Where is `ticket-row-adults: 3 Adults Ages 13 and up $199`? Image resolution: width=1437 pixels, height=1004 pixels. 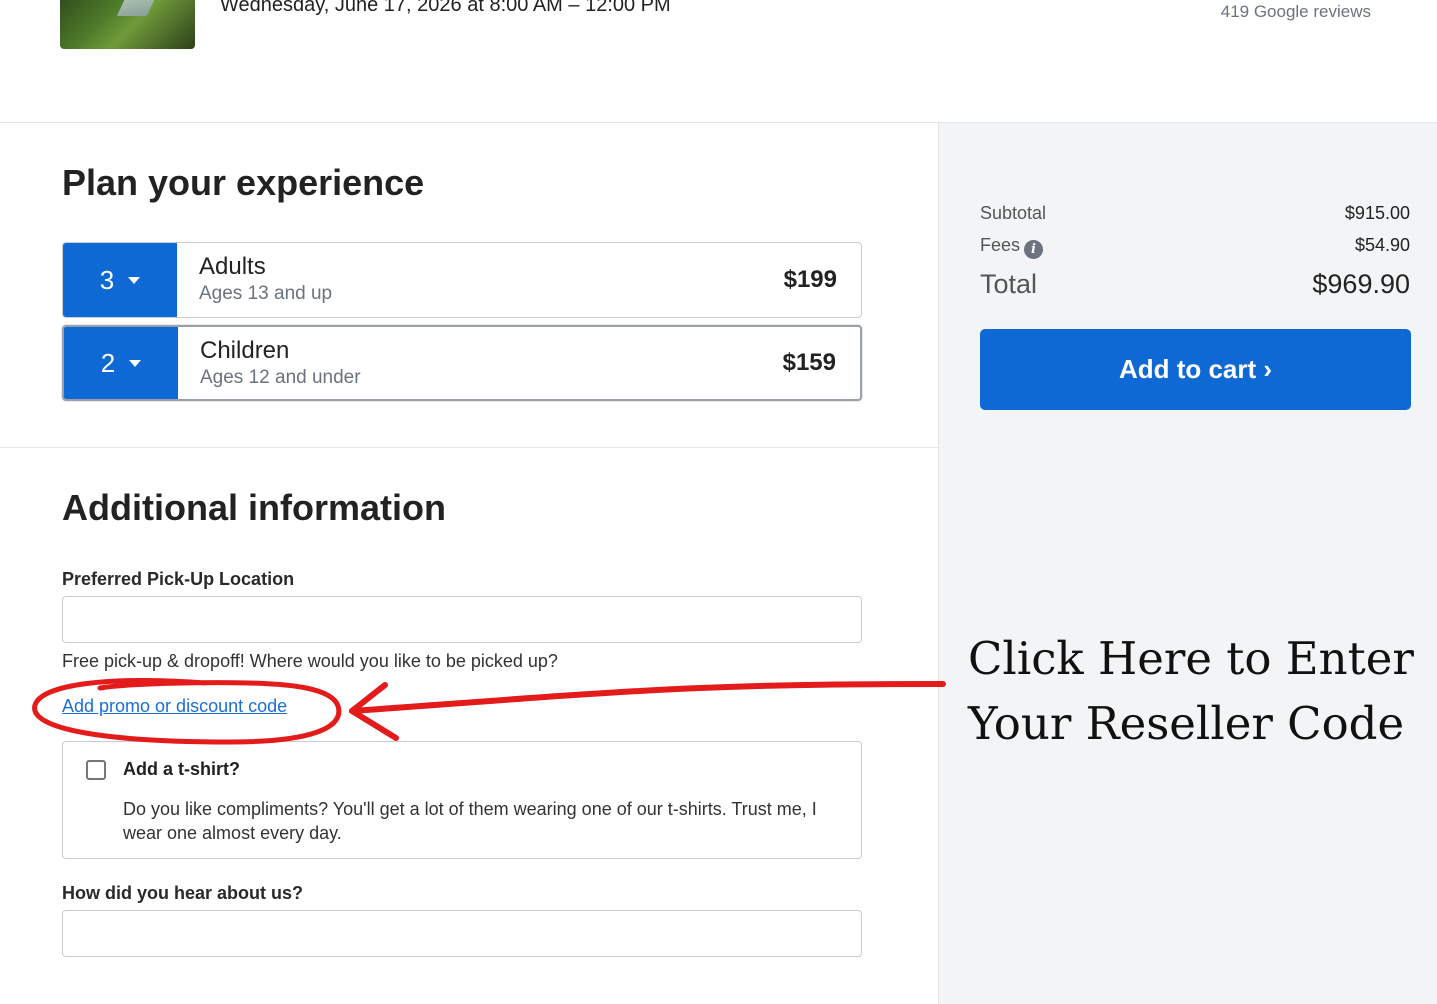
ticket-row-adults: 3 Adults Ages 13 and up $199 is located at coordinates (462, 280).